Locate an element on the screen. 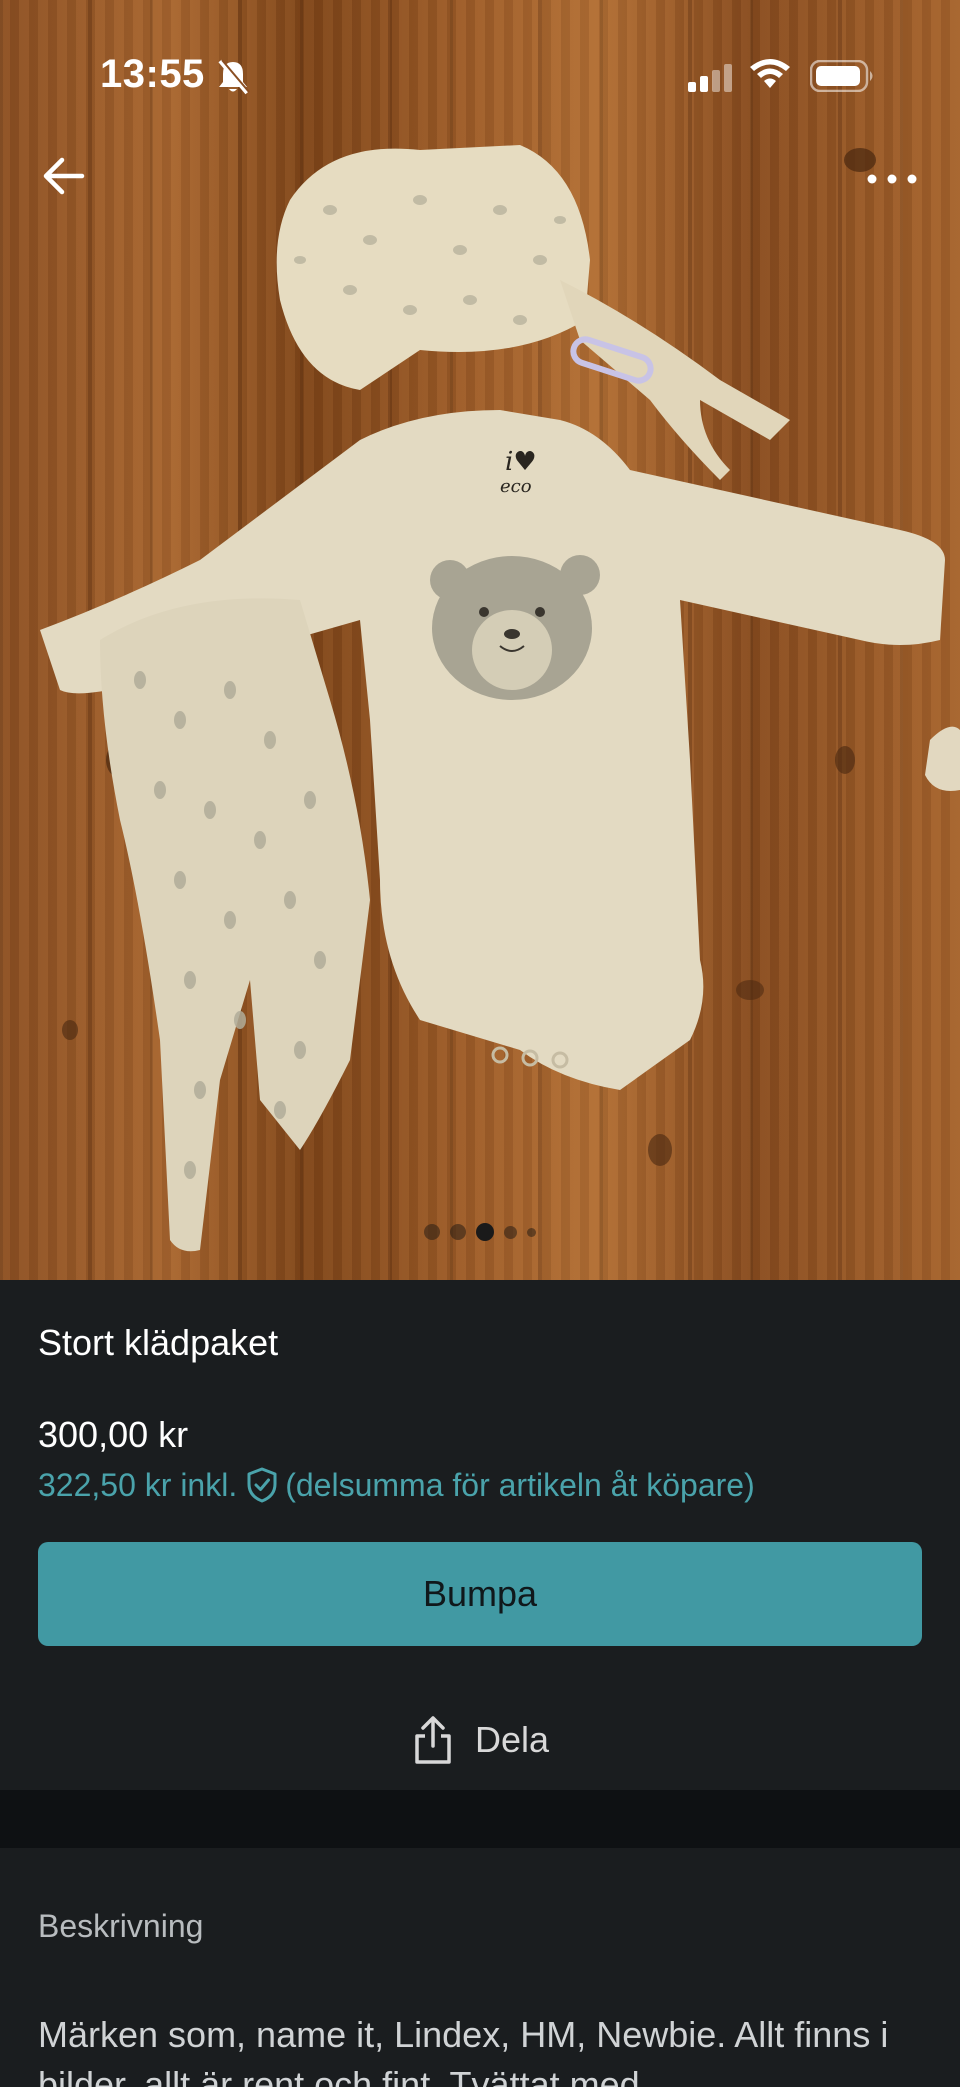  description-heading: Beskrivning is located at coordinates (121, 1926).